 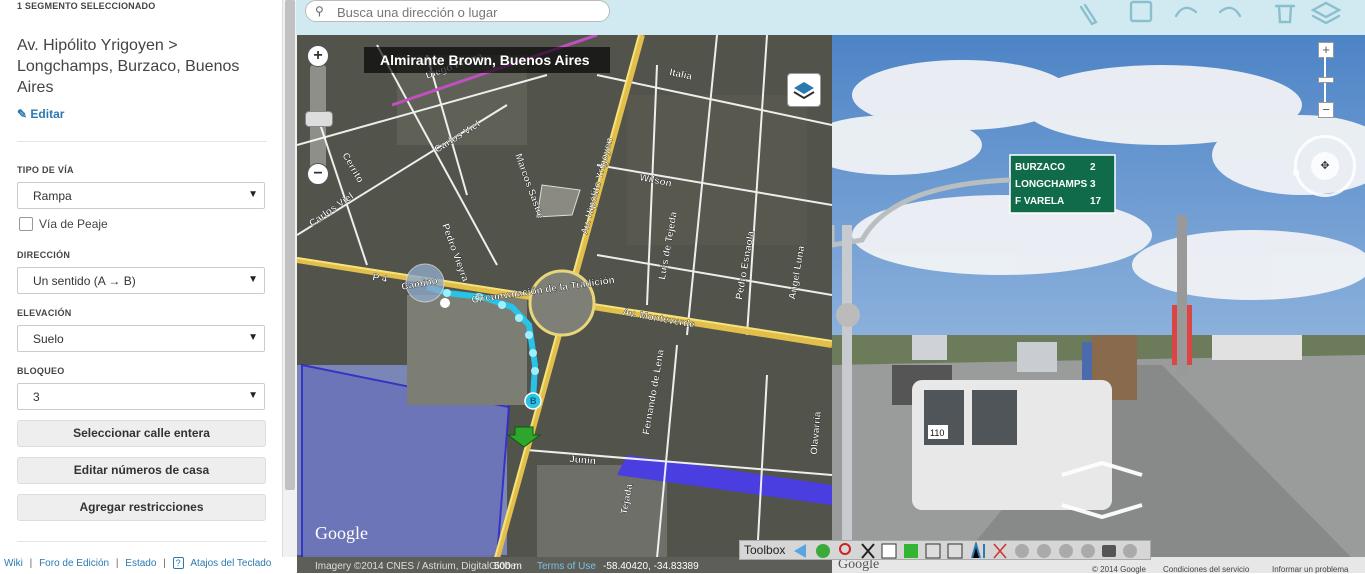 I want to click on direction-select: Un sentido (A → B) ▼, so click(x=141, y=280).